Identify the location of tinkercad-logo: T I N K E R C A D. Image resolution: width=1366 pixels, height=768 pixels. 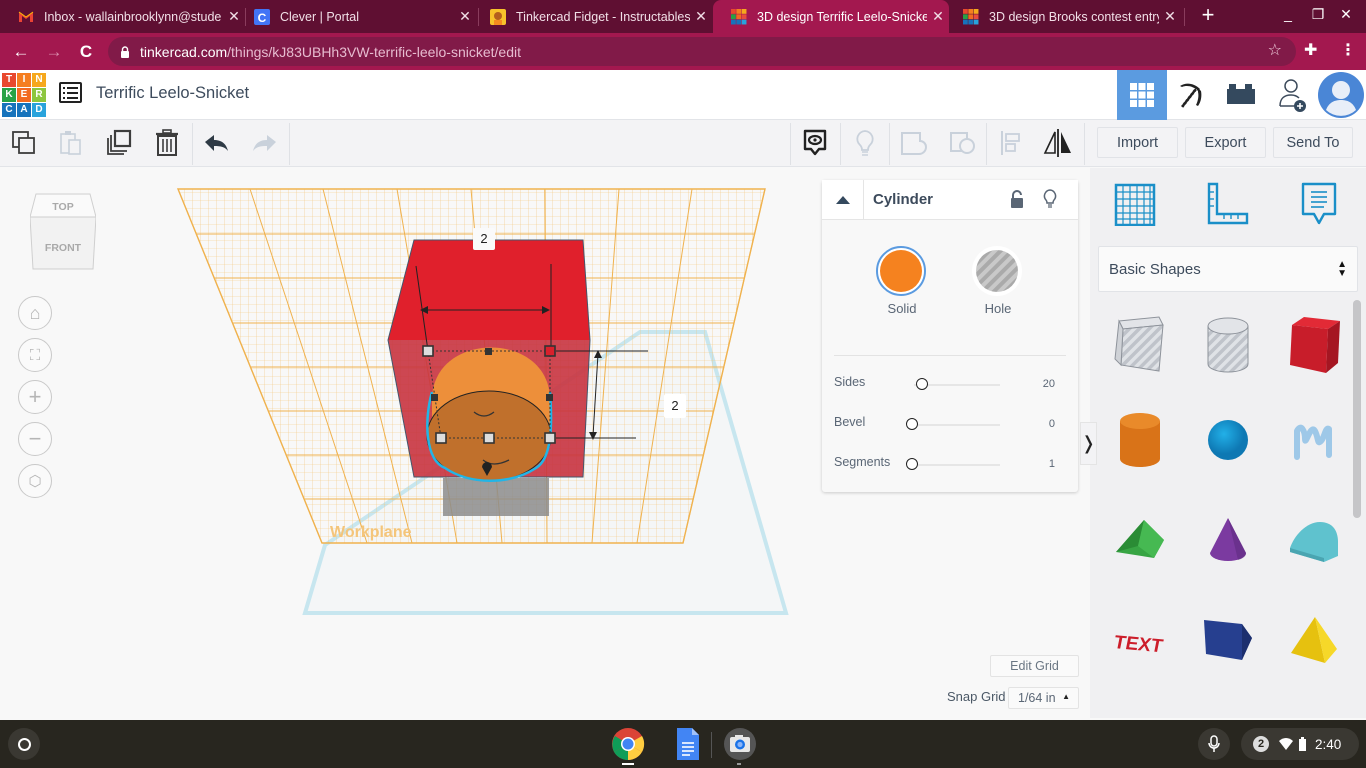
(24, 95).